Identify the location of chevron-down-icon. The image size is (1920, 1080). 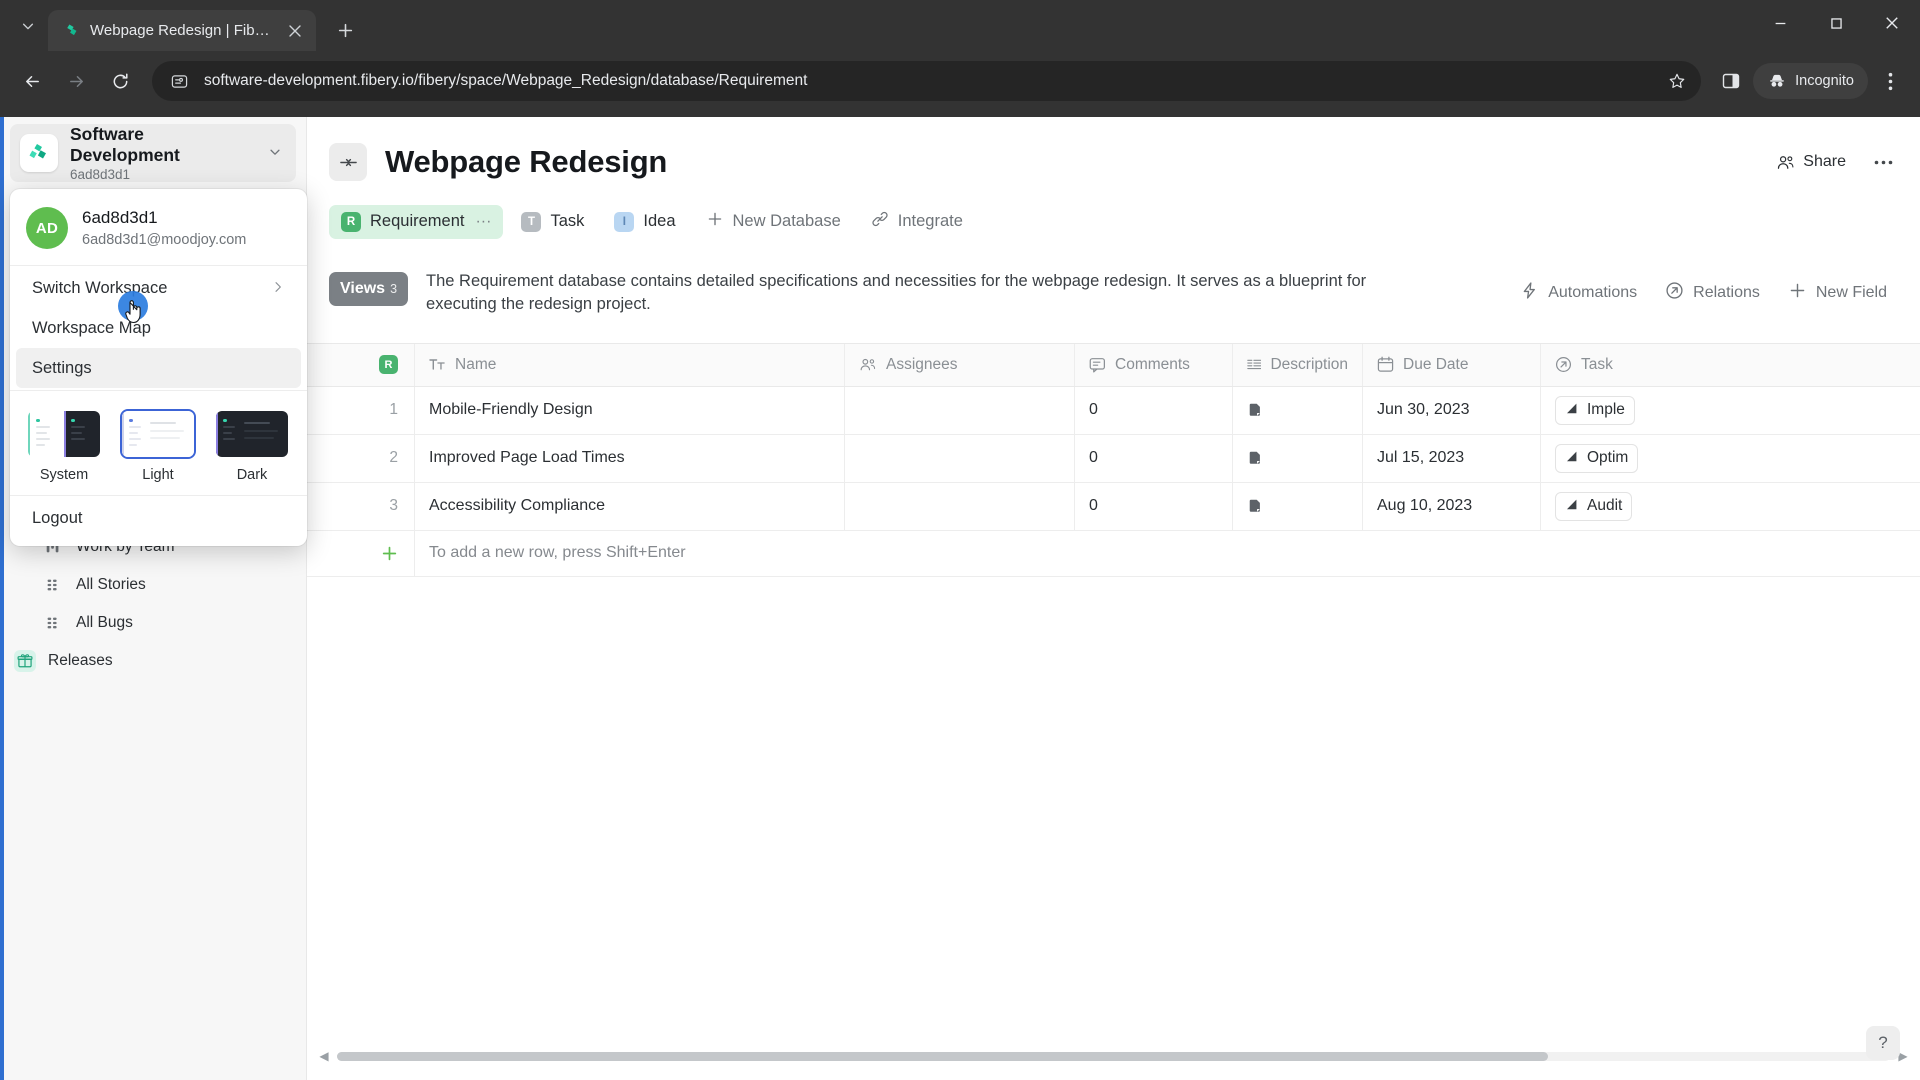
(277, 153).